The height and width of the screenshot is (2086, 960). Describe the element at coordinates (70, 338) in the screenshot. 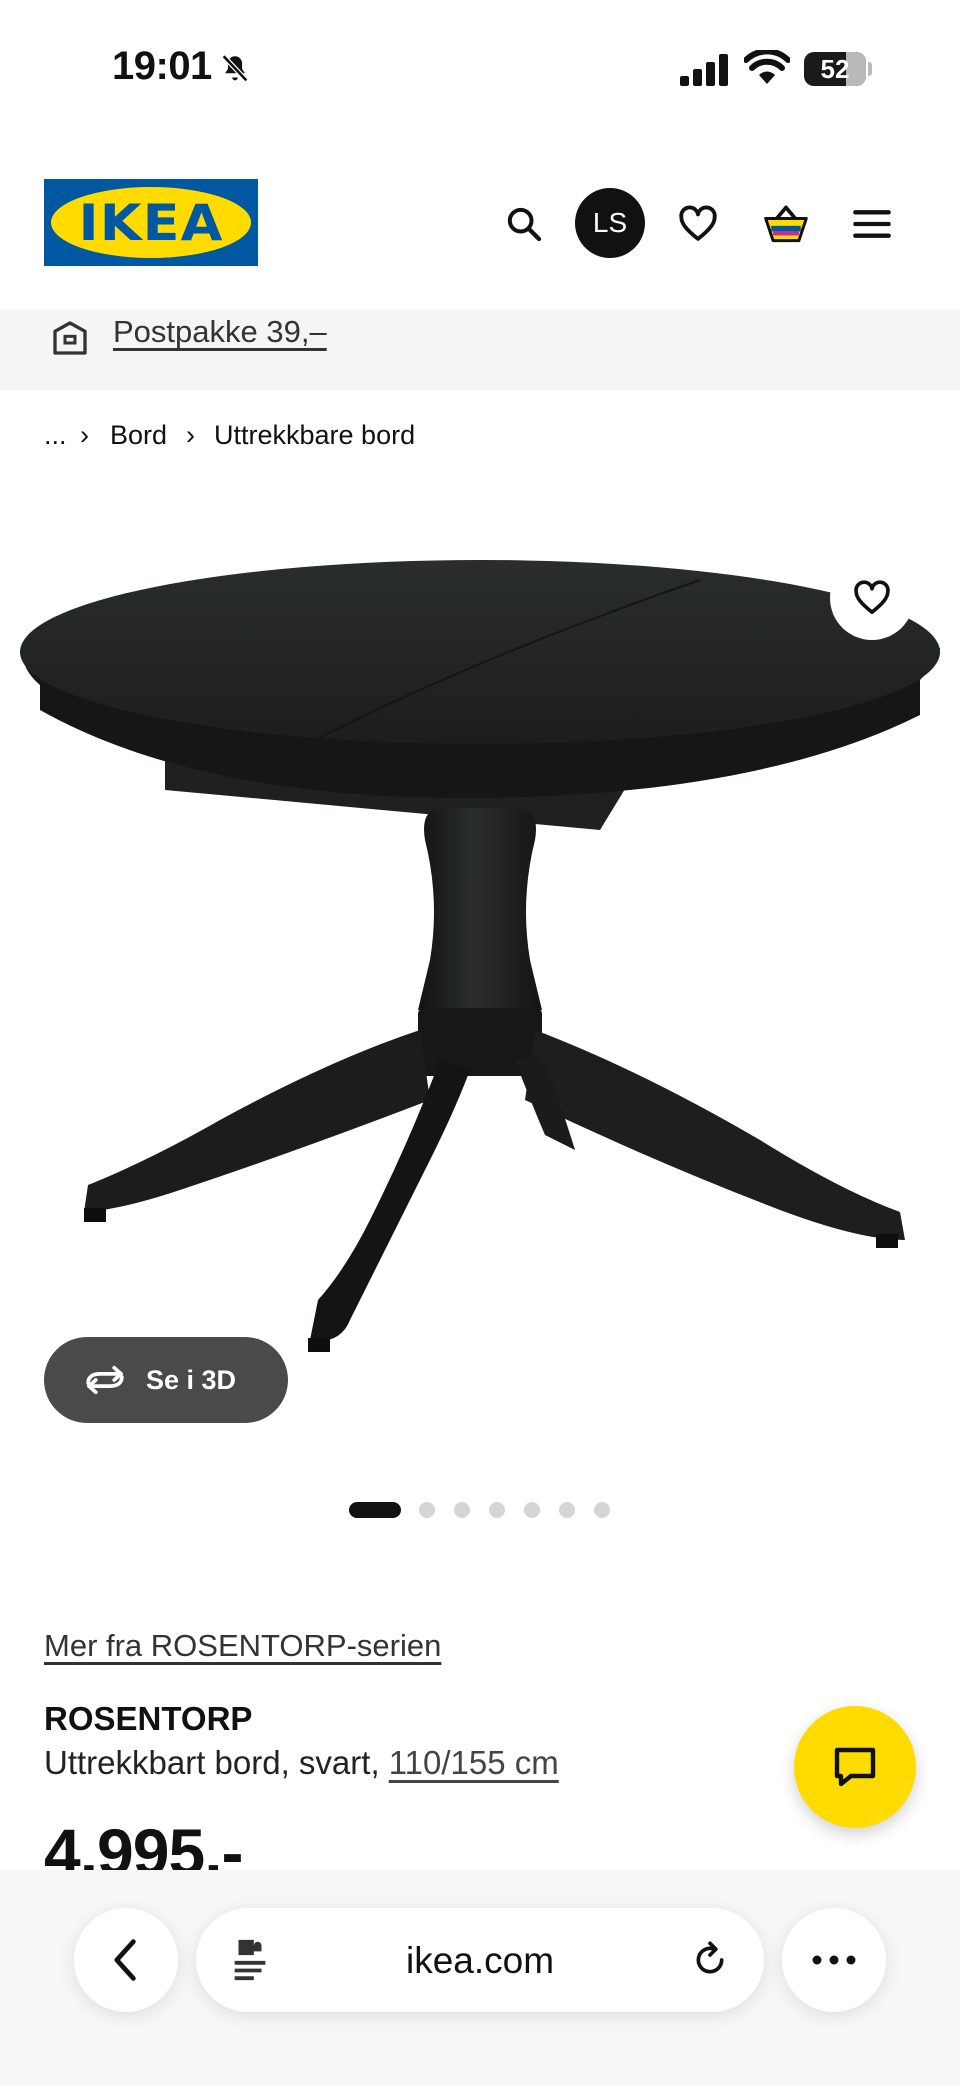

I see `delivery-box-icon` at that location.